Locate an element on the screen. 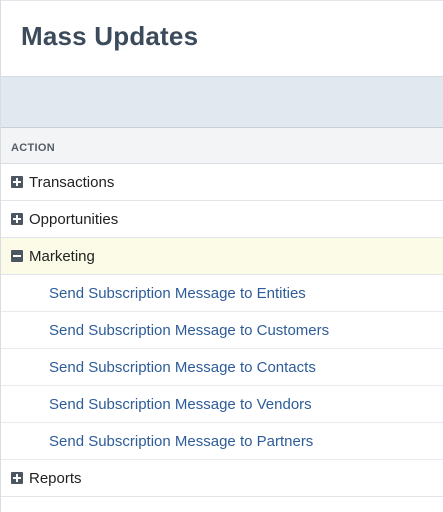 The height and width of the screenshot is (512, 443). action-link-customers: Send Subscription Message to Customers is located at coordinates (222, 330).